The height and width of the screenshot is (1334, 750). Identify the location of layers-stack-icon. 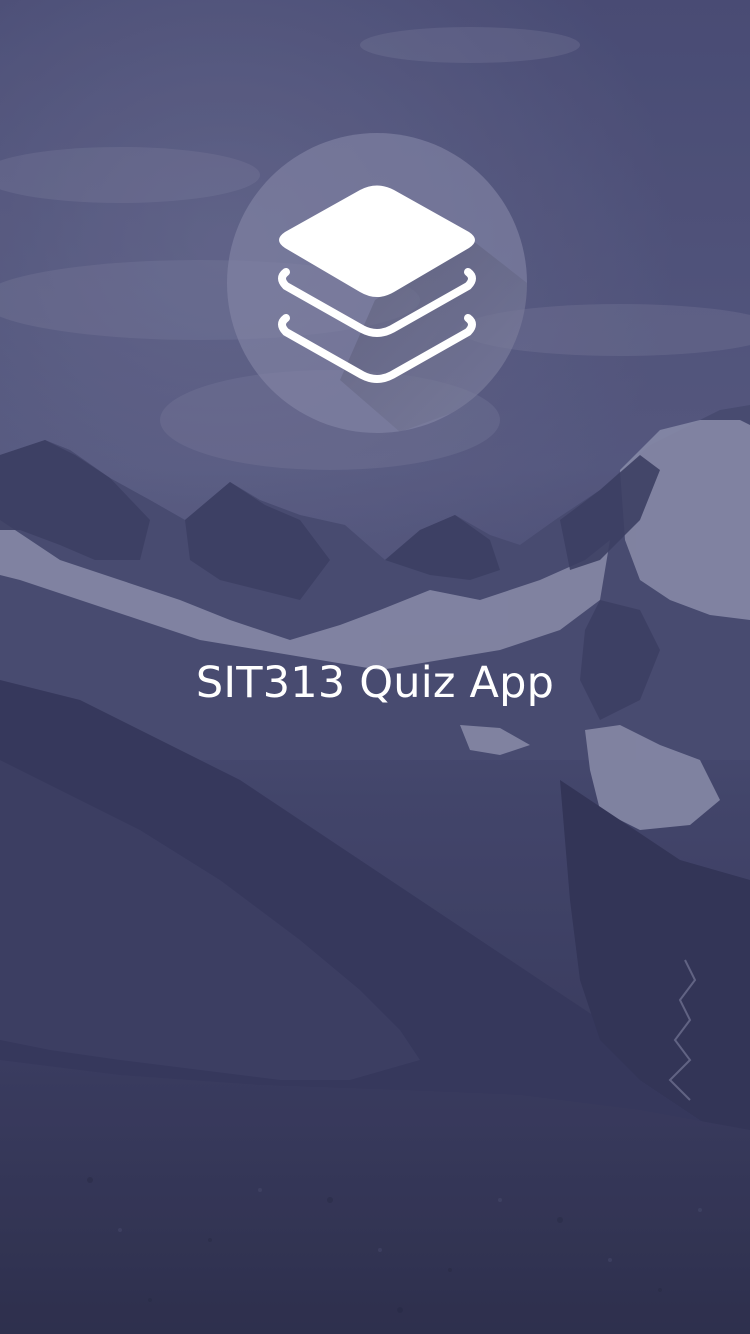
(377, 283).